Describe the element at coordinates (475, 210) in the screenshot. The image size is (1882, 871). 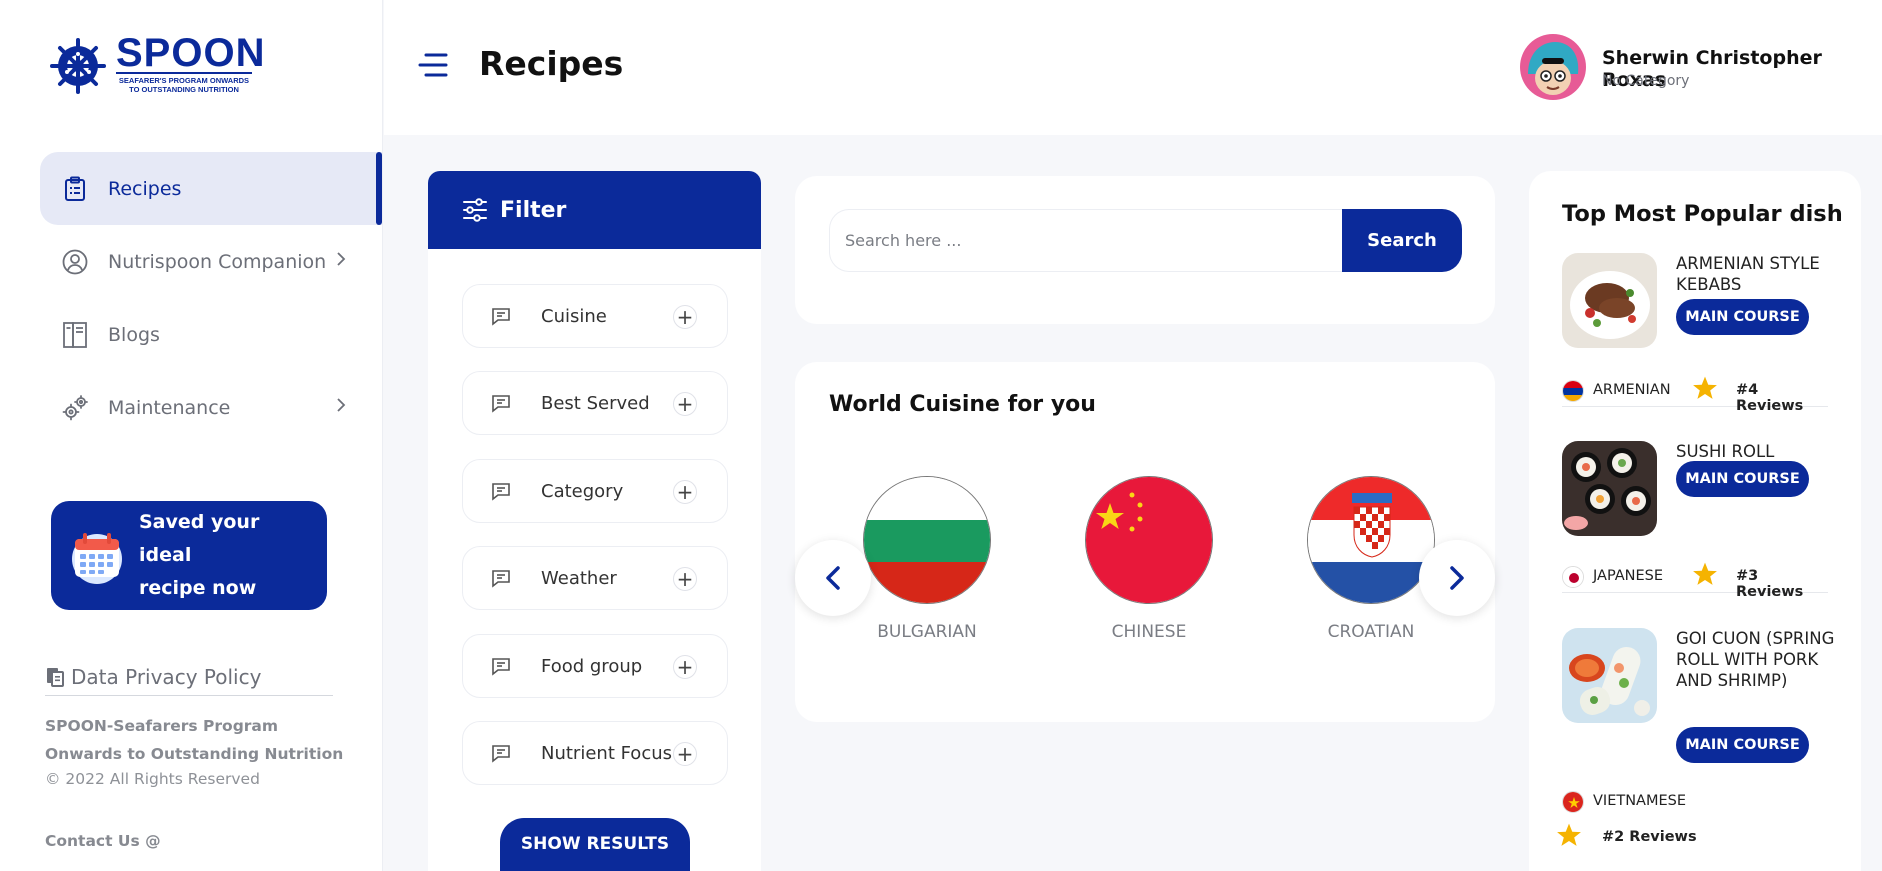
I see `sliders-icon` at that location.